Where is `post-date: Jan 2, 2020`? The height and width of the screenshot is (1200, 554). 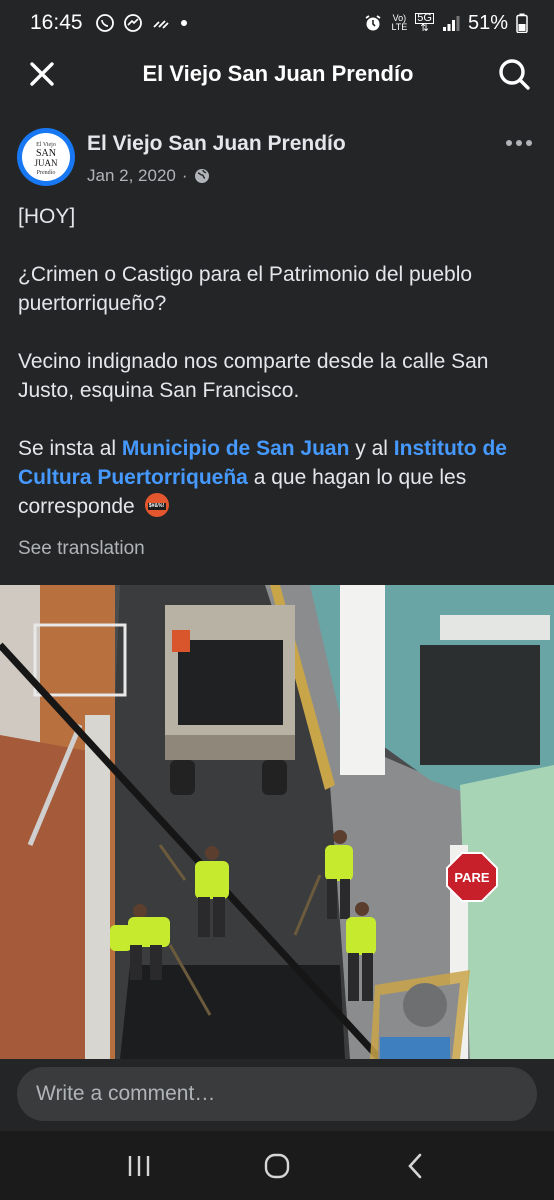 post-date: Jan 2, 2020 is located at coordinates (131, 176).